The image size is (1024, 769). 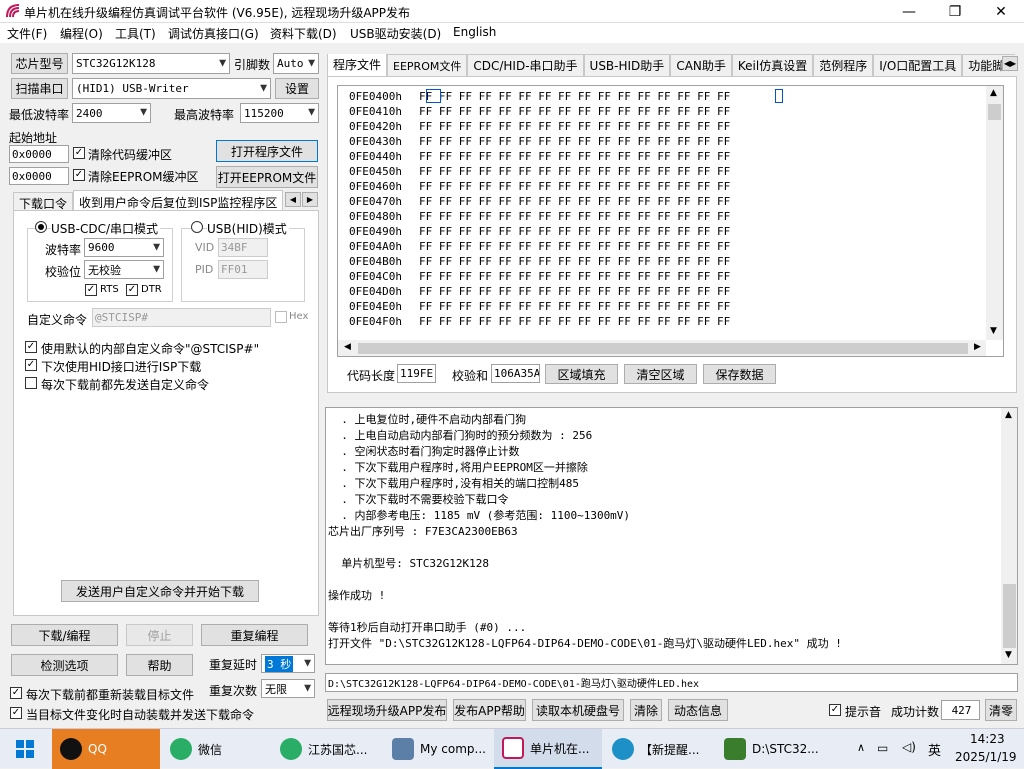 What do you see at coordinates (281, 317) in the screenshot?
I see `hex-checkbox` at bounding box center [281, 317].